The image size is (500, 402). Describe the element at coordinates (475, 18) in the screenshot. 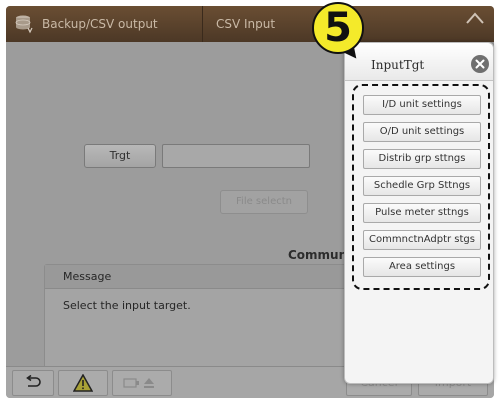

I see `chevron-up-icon` at that location.